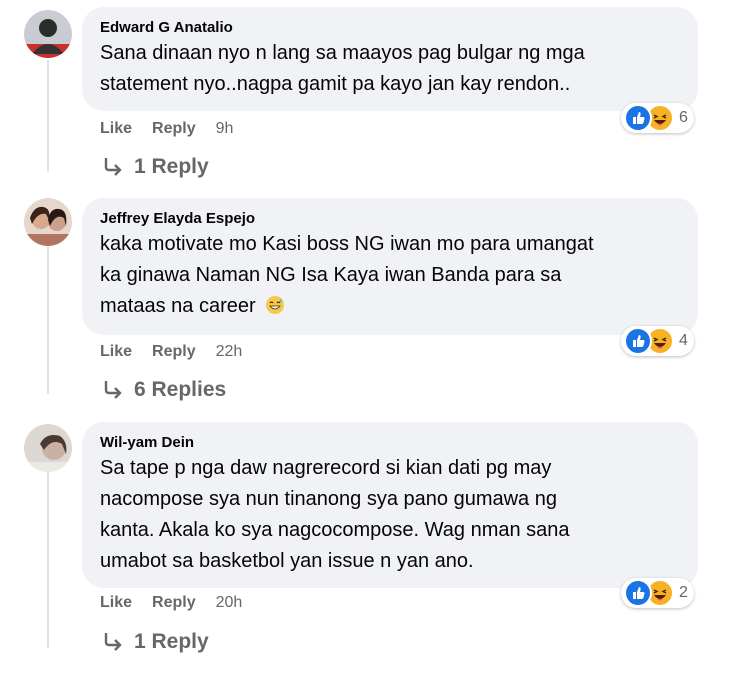 The image size is (750, 673). I want to click on reaction-count: 2, so click(683, 592).